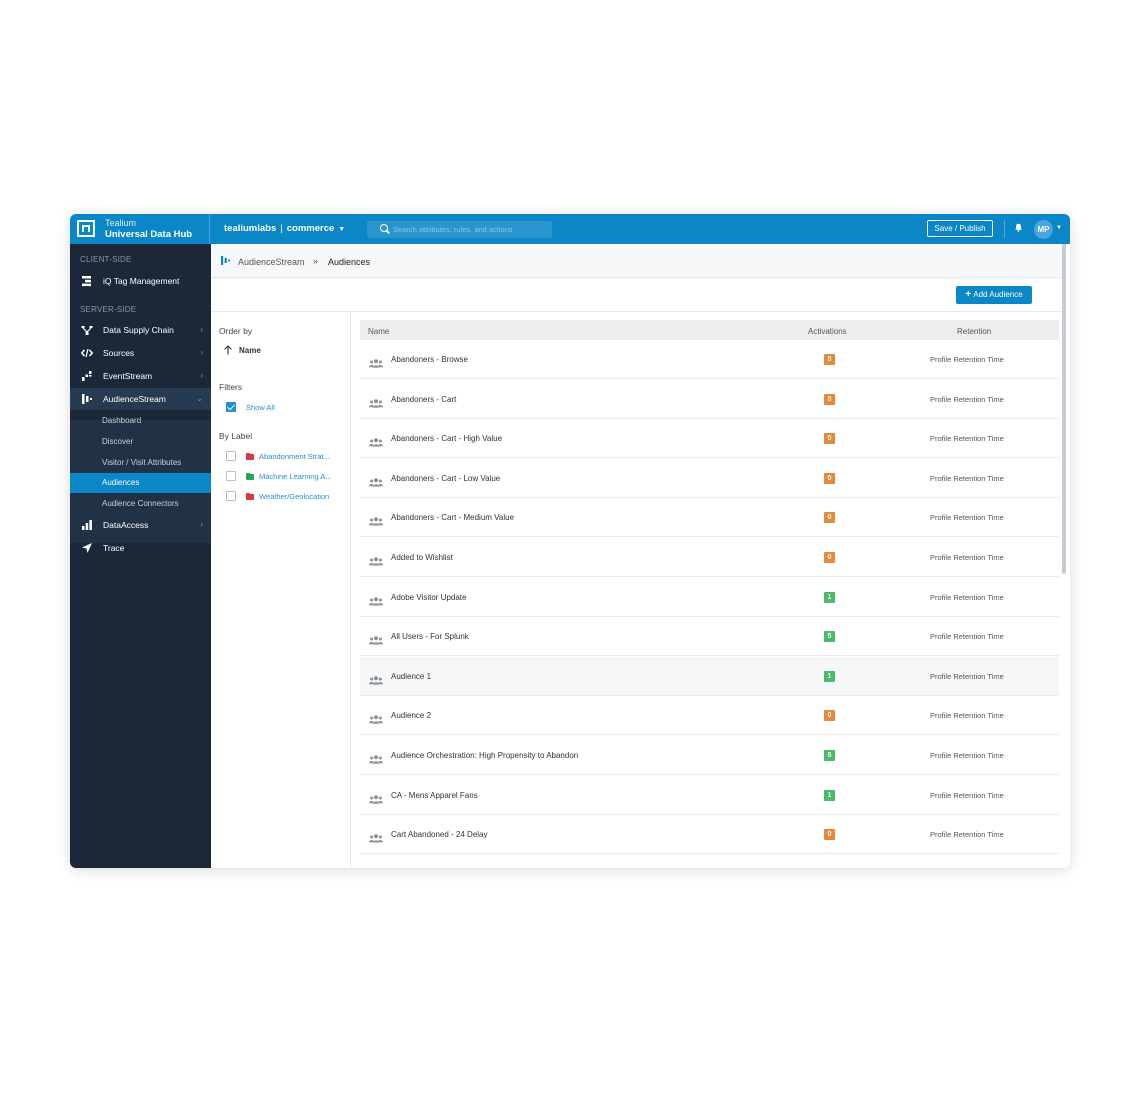 The width and height of the screenshot is (1140, 1100). Describe the element at coordinates (827, 331) in the screenshot. I see `column-header-activations: Activations` at that location.